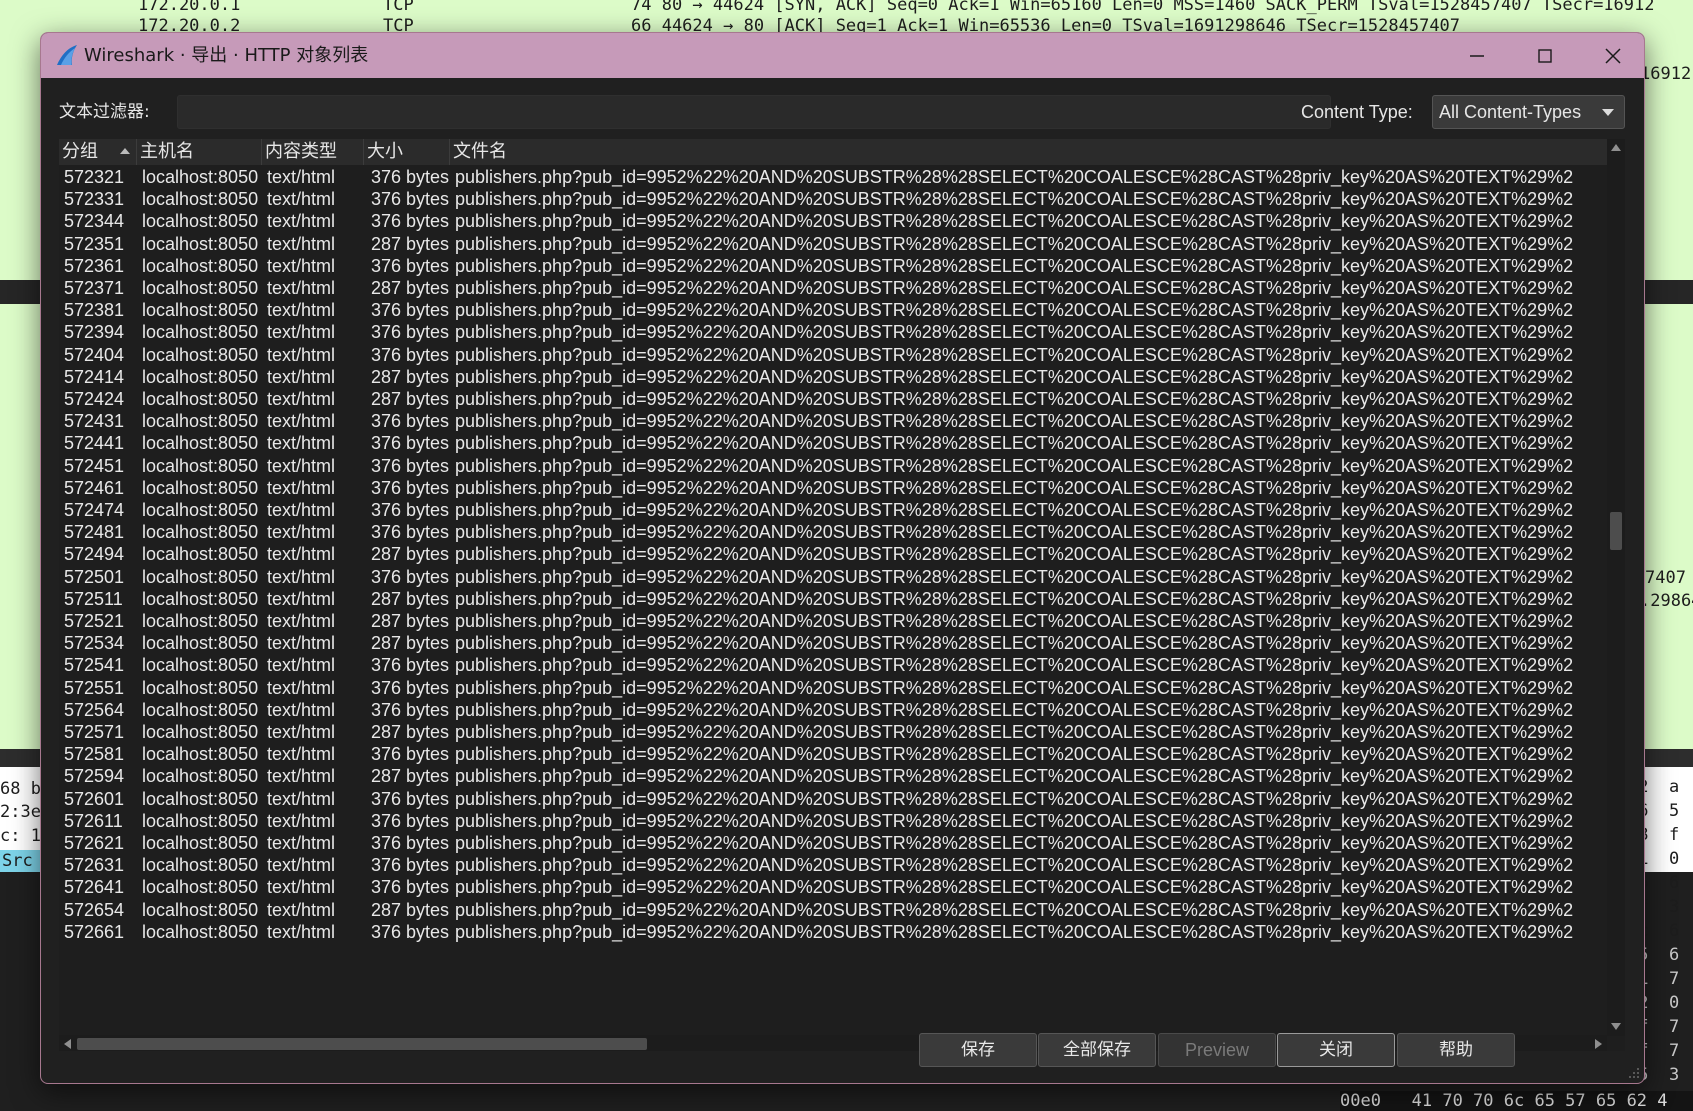  I want to click on cell-packet: 572501, so click(94, 576).